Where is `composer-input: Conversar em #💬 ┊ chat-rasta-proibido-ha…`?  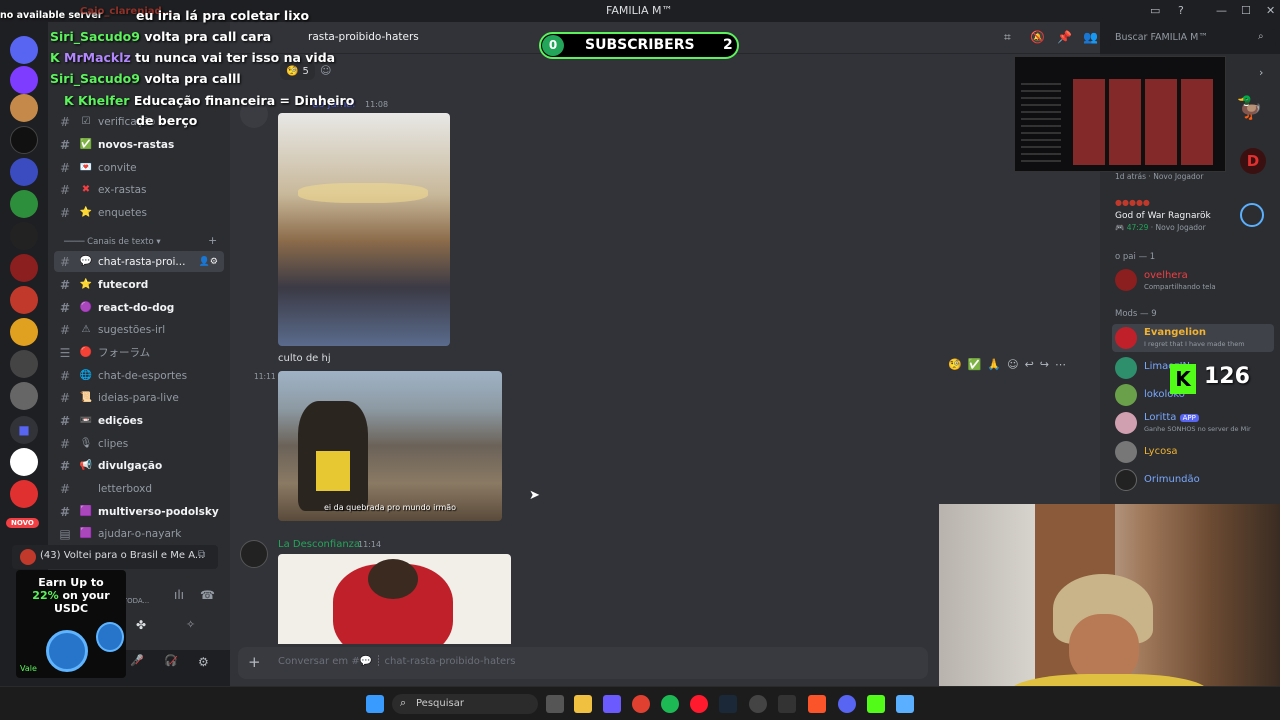
composer-input: Conversar em #💬 ┊ chat-rasta-proibido-ha… is located at coordinates (397, 661).